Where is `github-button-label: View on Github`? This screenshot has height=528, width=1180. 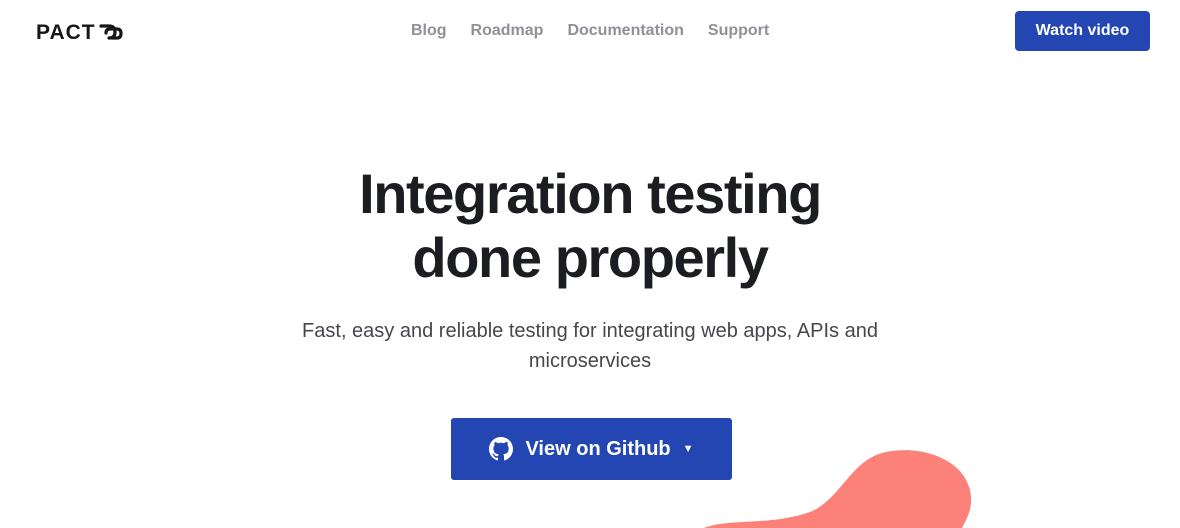
github-button-label: View on Github is located at coordinates (598, 448).